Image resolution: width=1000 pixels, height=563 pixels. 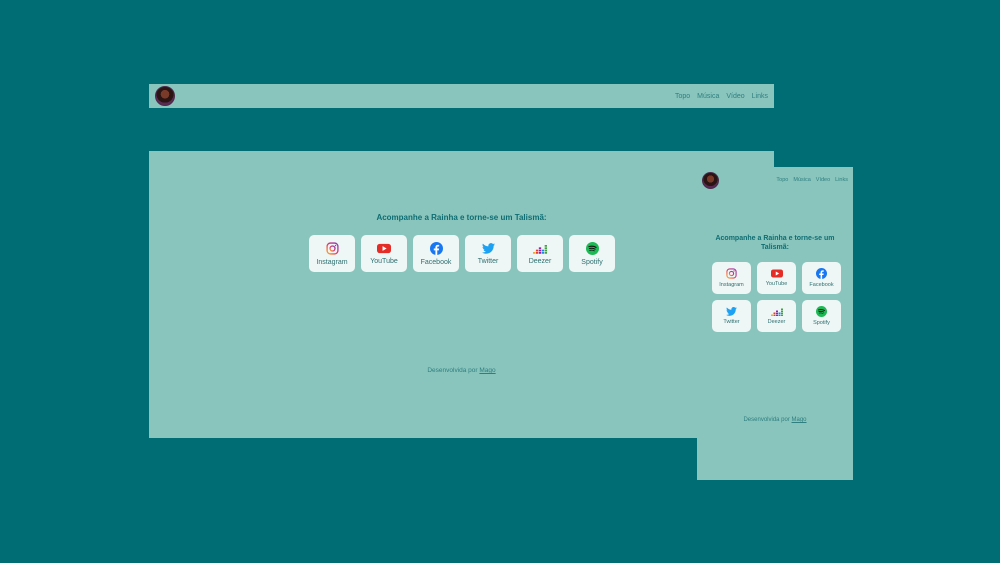 What do you see at coordinates (775, 180) in the screenshot?
I see `mobile-navbar: Topo Música Vídeo Links` at bounding box center [775, 180].